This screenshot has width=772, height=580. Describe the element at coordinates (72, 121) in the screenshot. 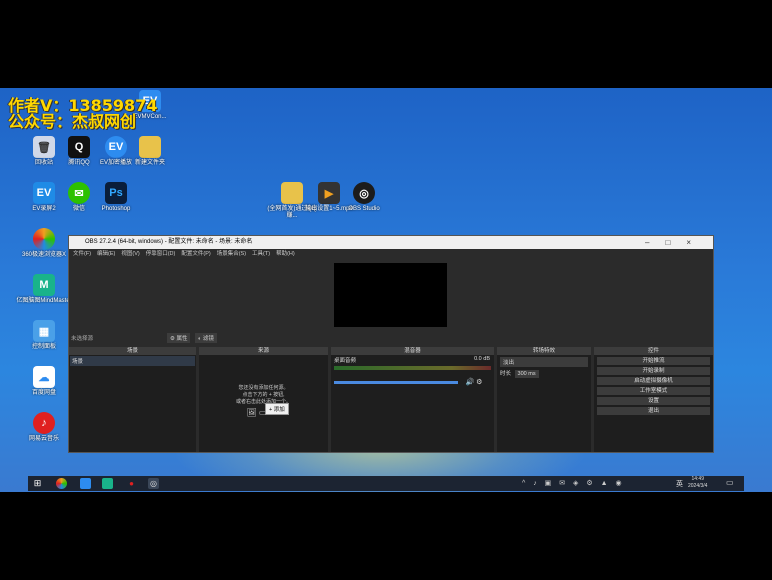

I see `watermark-line2: 公众号：杰叔网创` at that location.